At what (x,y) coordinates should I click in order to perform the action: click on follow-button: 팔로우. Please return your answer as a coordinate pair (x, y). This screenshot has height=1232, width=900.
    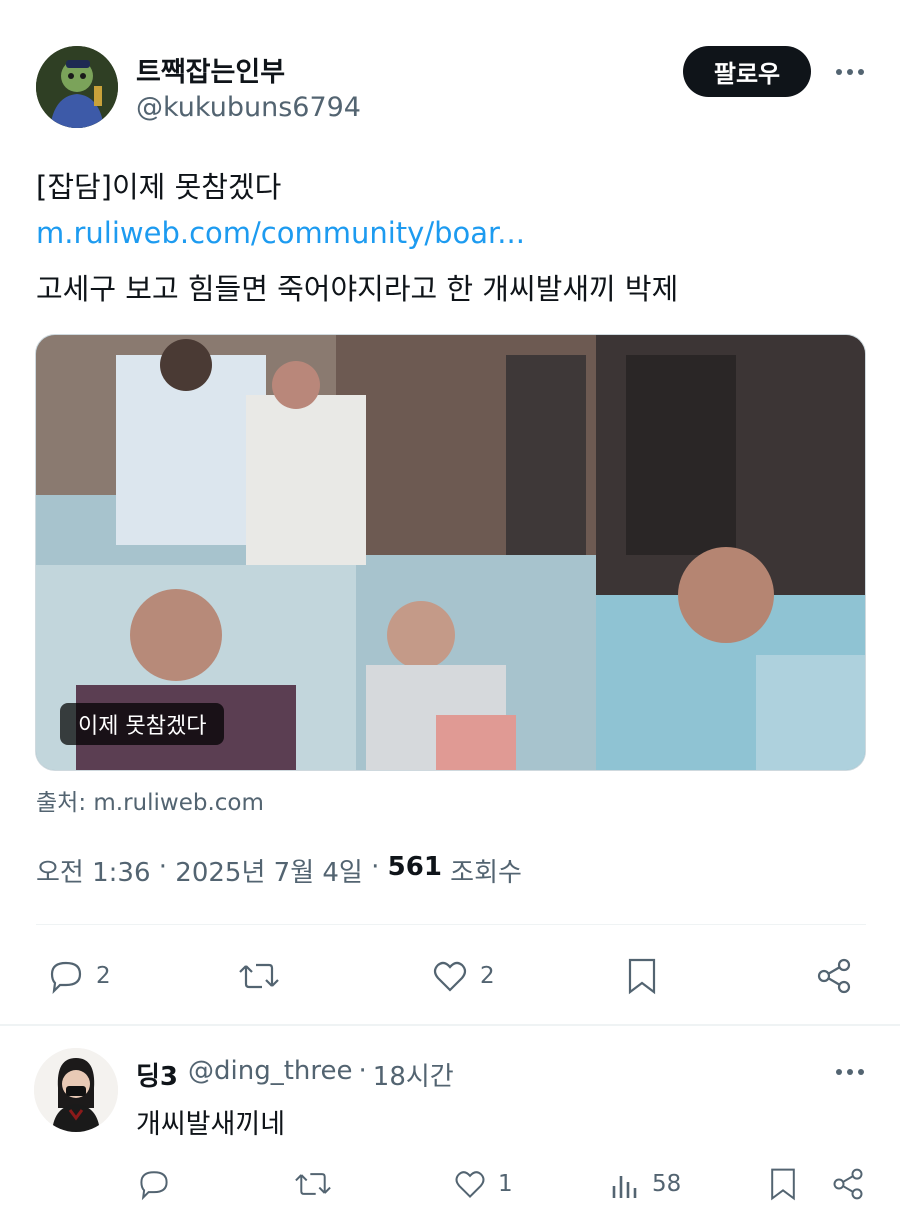
    Looking at the image, I should click on (747, 71).